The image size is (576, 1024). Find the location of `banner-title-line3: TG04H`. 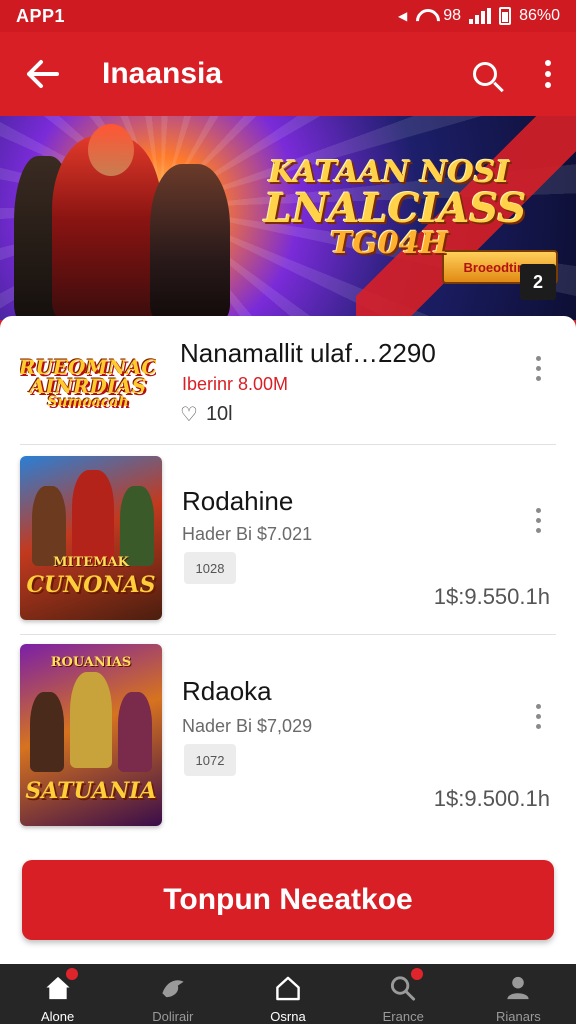

banner-title-line3: TG04H is located at coordinates (389, 244).